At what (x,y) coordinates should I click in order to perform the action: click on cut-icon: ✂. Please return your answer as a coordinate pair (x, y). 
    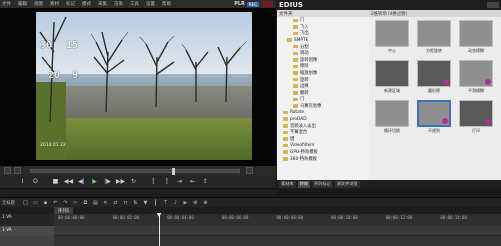
    Looking at the image, I should click on (75, 203).